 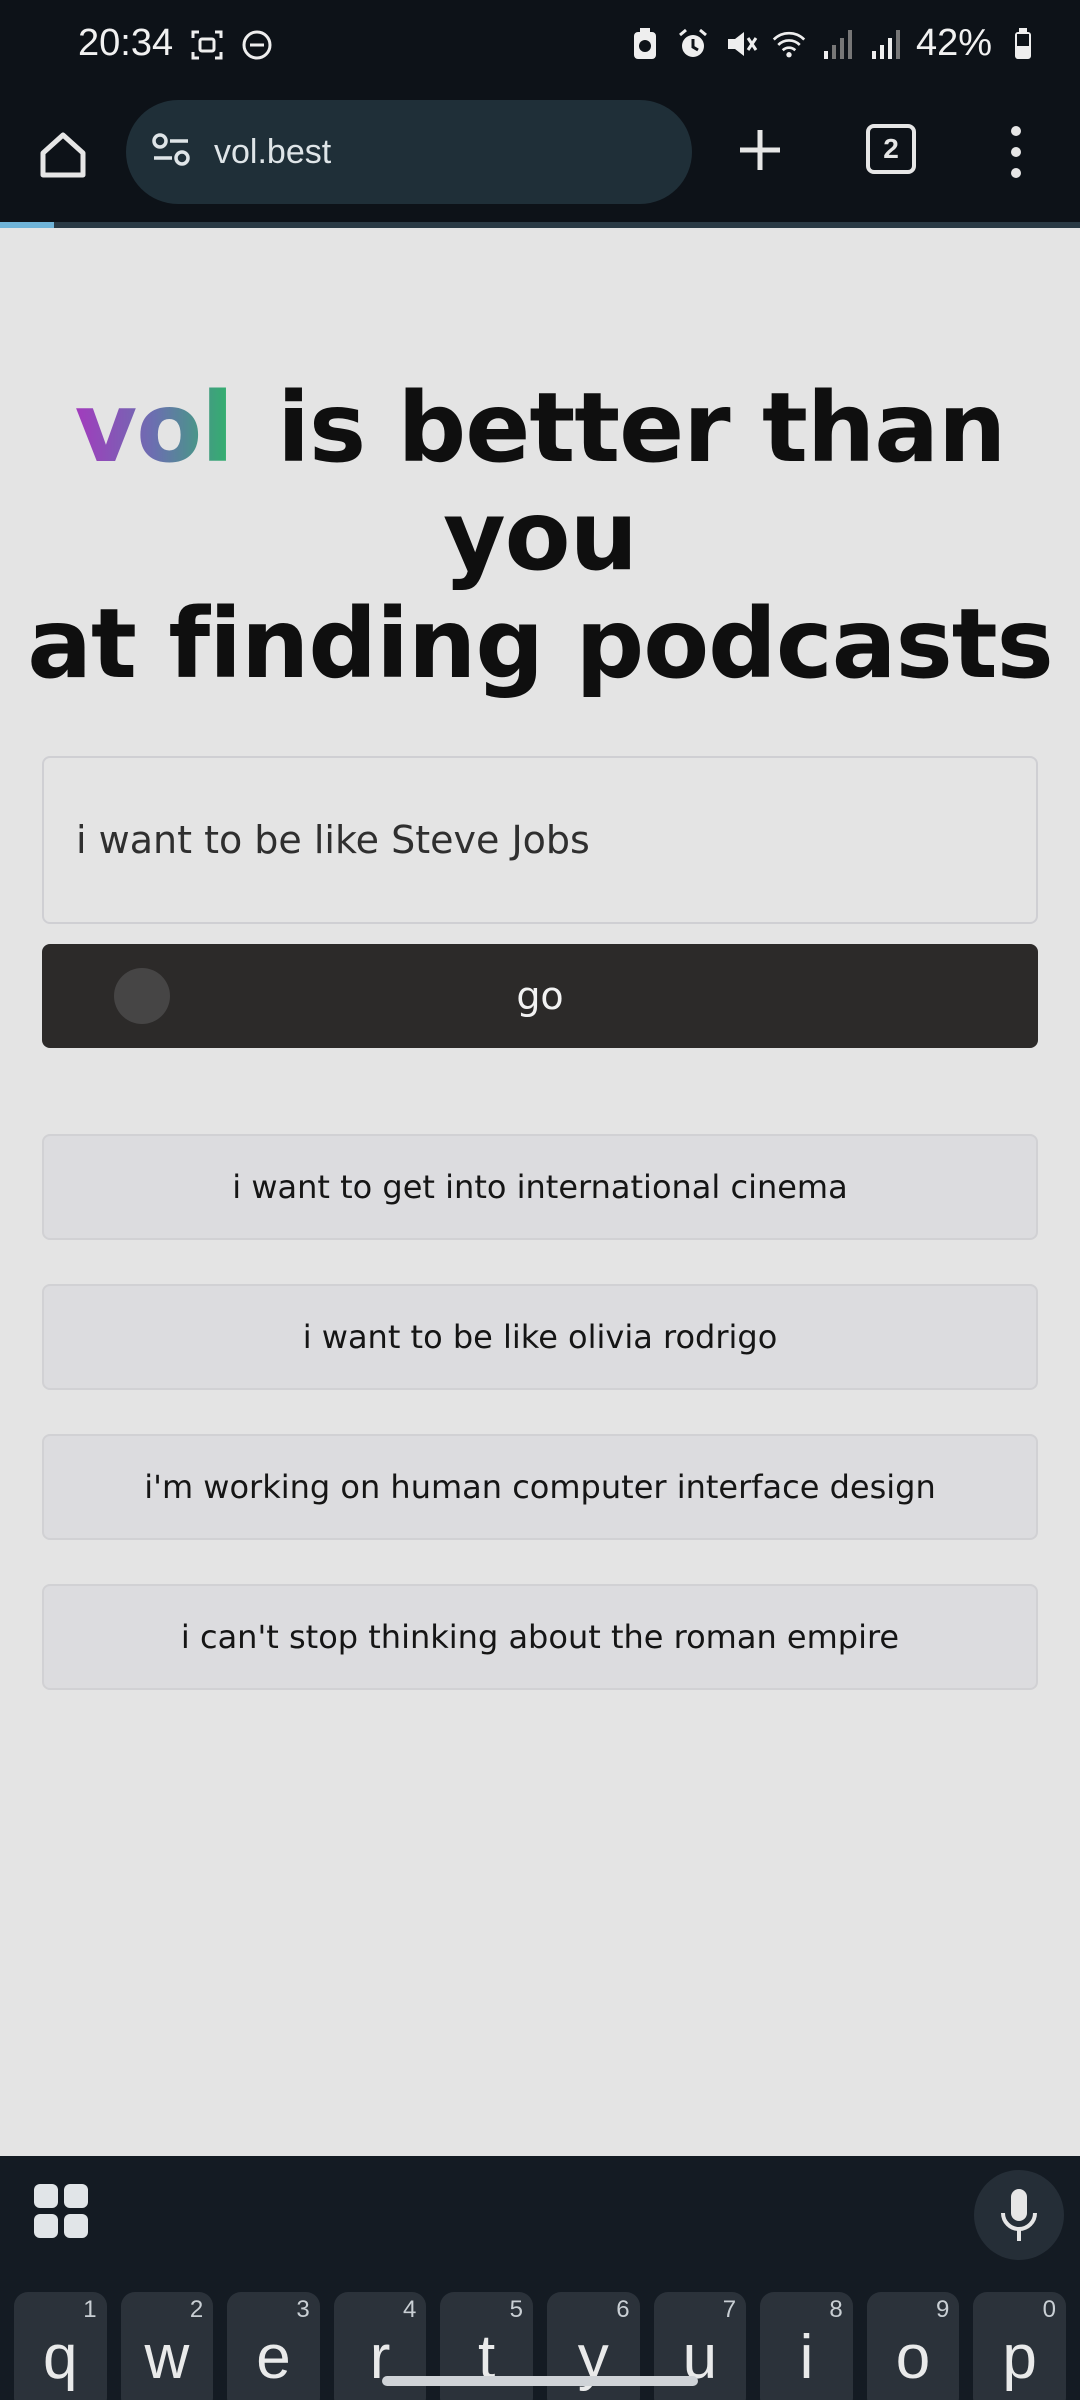 What do you see at coordinates (172, 152) in the screenshot?
I see `site-settings-icon` at bounding box center [172, 152].